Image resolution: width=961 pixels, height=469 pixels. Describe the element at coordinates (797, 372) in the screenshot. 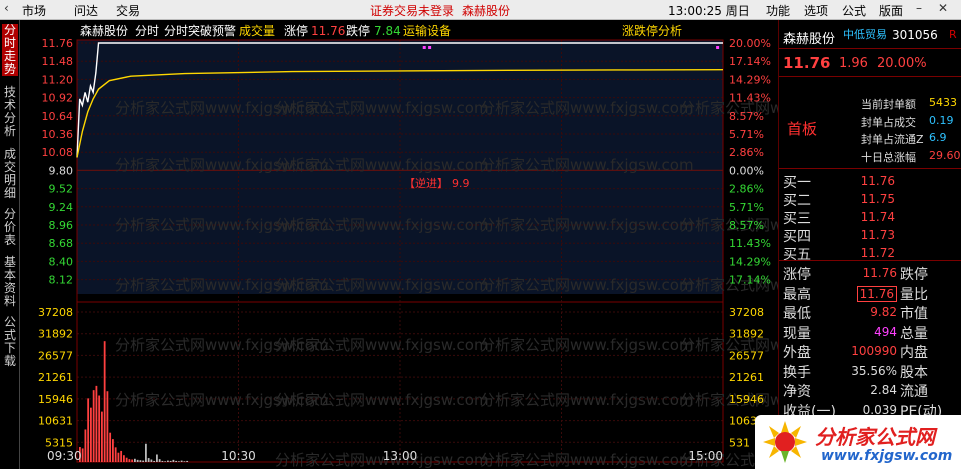

I see `stat-label: 换手` at that location.